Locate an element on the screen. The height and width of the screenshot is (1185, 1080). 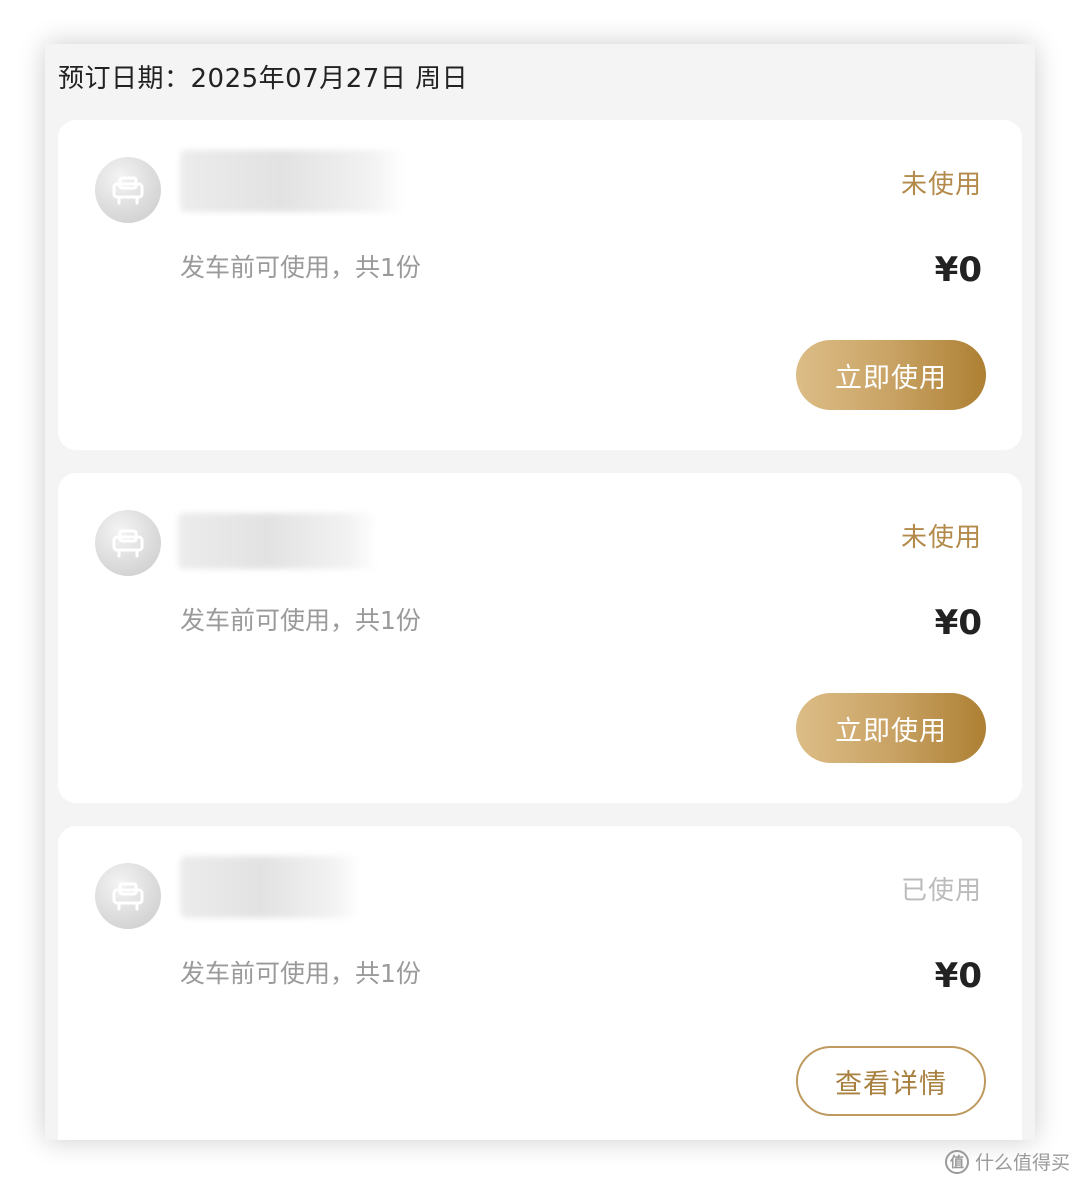
watermark: 值 什么值得买 is located at coordinates (1007, 1161).